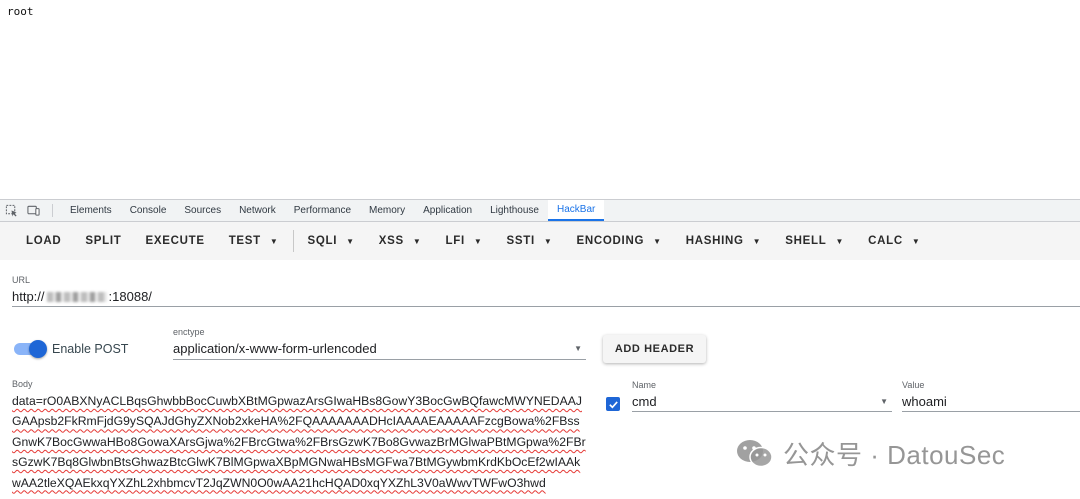 This screenshot has height=499, width=1080. I want to click on redacted-host, so click(76, 296).